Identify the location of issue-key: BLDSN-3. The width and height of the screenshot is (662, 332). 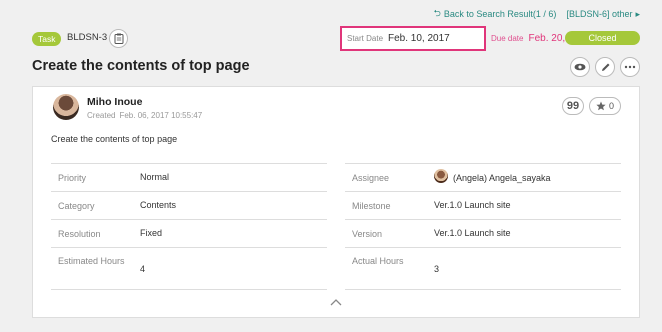
(87, 37).